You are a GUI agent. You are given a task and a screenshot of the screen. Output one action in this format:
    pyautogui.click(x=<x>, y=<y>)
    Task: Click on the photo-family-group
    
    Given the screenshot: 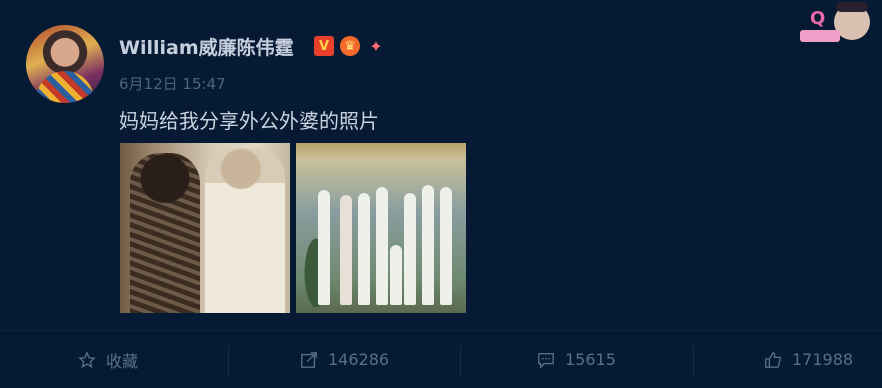 What is the action you would take?
    pyautogui.click(x=381, y=228)
    